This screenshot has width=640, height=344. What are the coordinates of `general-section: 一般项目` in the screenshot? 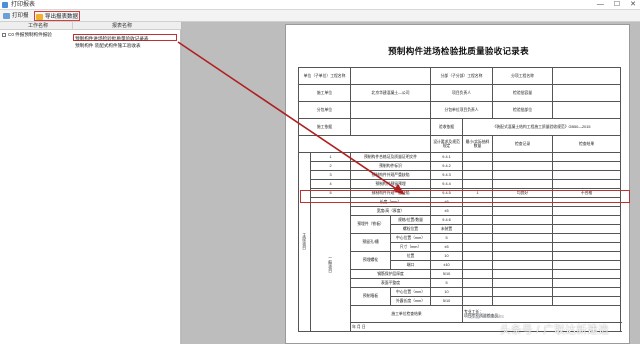 It's located at (330, 264).